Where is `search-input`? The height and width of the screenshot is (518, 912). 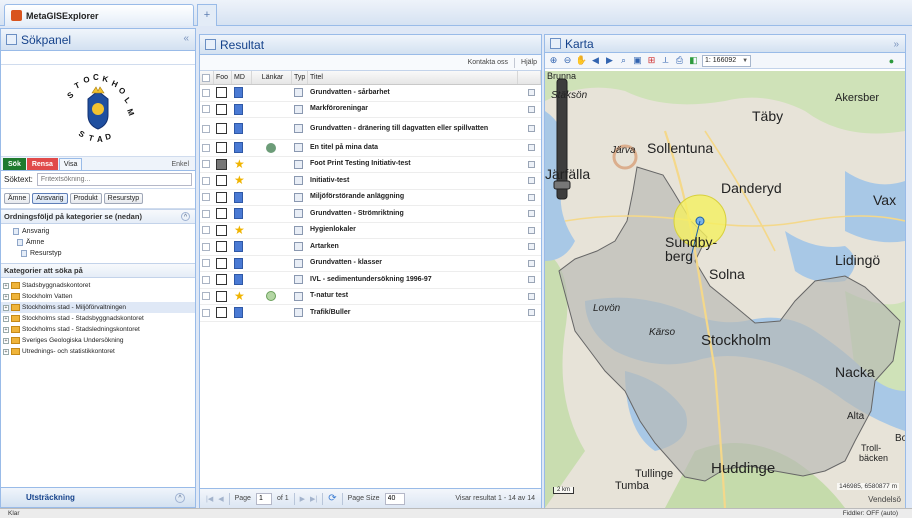
search-input is located at coordinates (114, 179).